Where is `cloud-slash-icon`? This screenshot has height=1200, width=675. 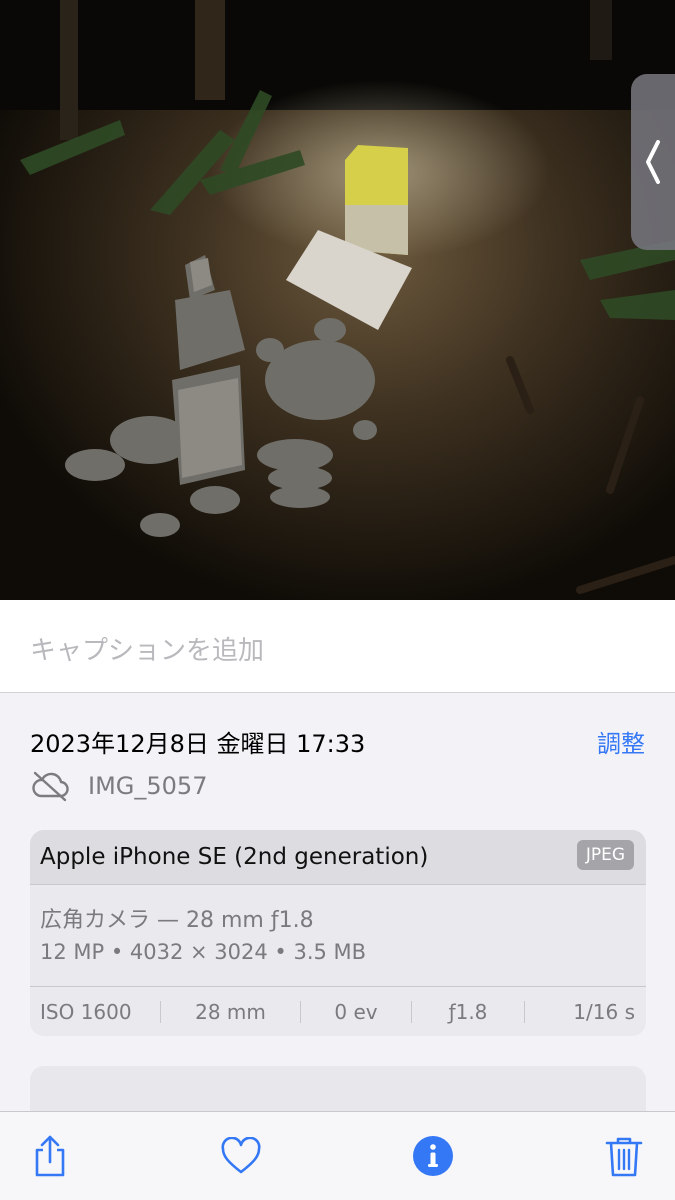 cloud-slash-icon is located at coordinates (50, 786).